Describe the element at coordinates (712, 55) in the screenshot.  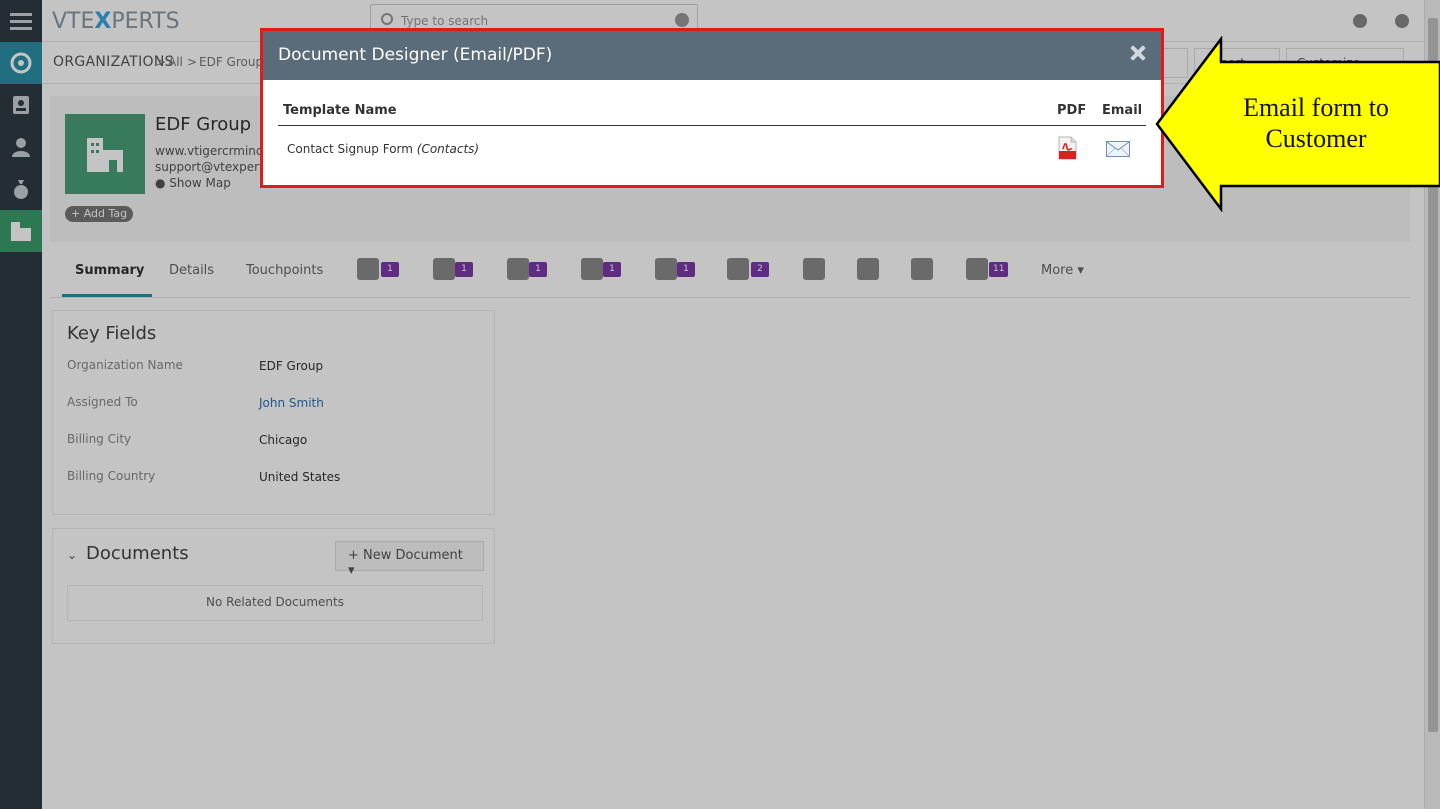
I see `modal-header: Document Designer (Email/PDF)` at that location.